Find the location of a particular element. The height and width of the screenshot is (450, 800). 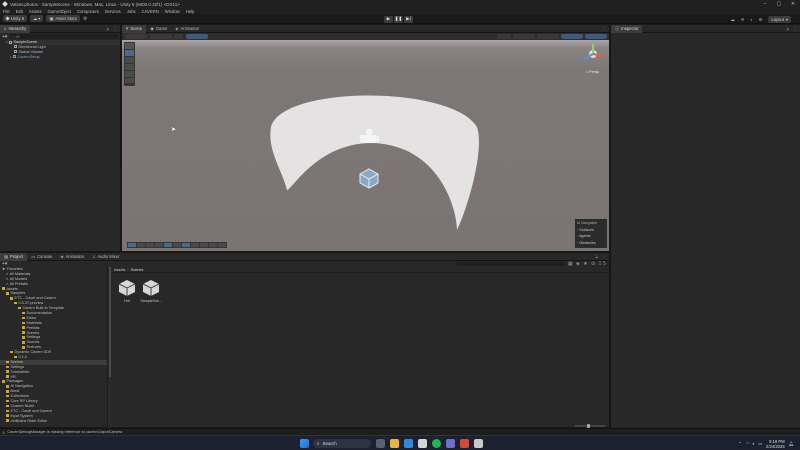

move-tool-button is located at coordinates (129, 53).